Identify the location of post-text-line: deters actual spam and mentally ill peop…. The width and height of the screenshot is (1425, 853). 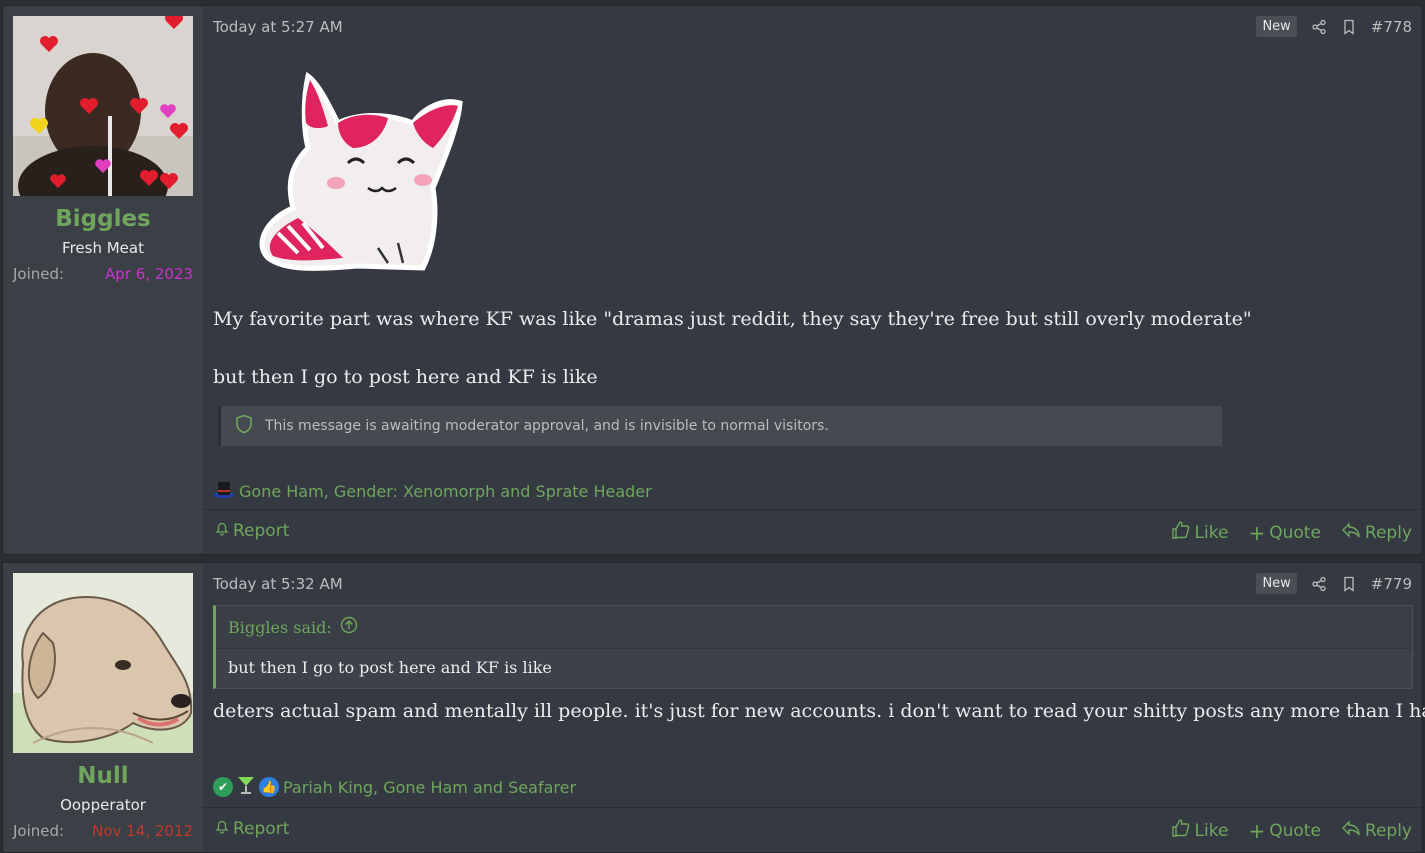
(819, 711).